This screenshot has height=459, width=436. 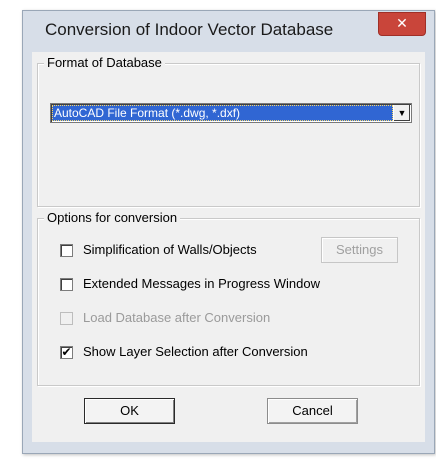 I want to click on chevron-down-icon: ▼, so click(x=401, y=113).